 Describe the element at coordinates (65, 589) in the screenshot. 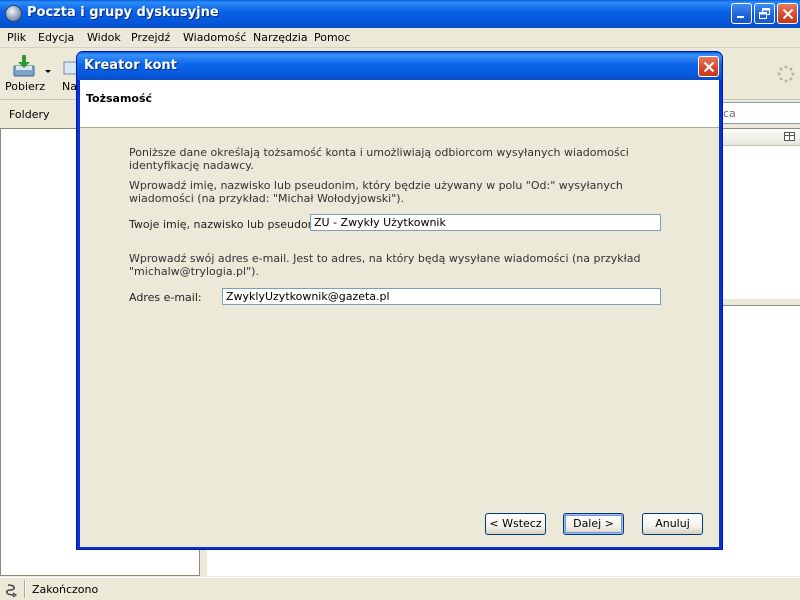

I see `status-text: Zakończono` at that location.